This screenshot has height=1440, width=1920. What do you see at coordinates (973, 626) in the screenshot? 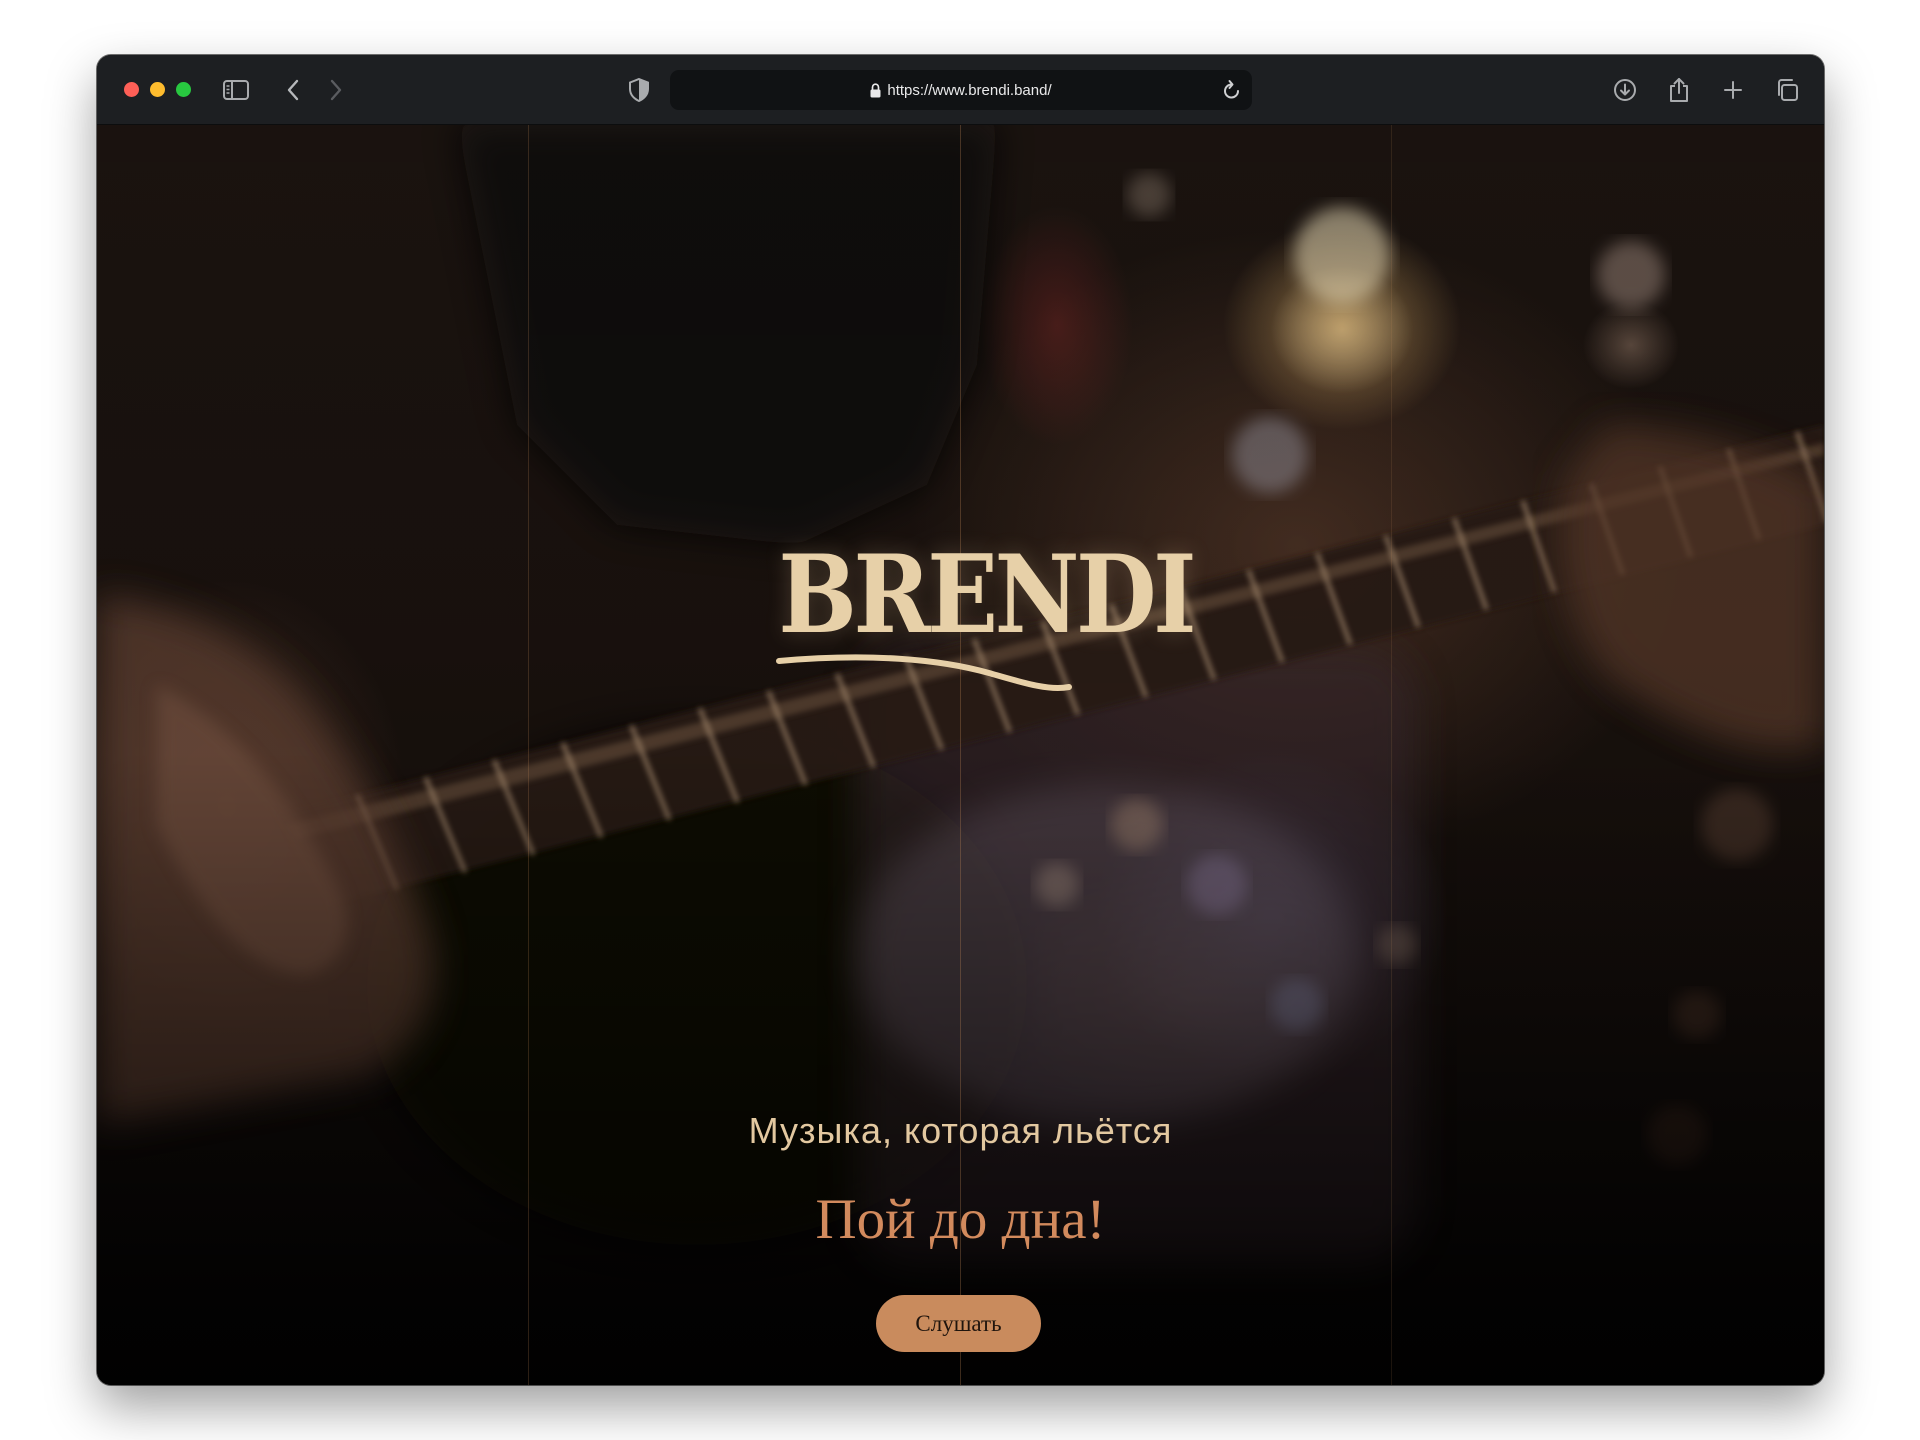
I see `brendi-logo: BRENDI` at bounding box center [973, 626].